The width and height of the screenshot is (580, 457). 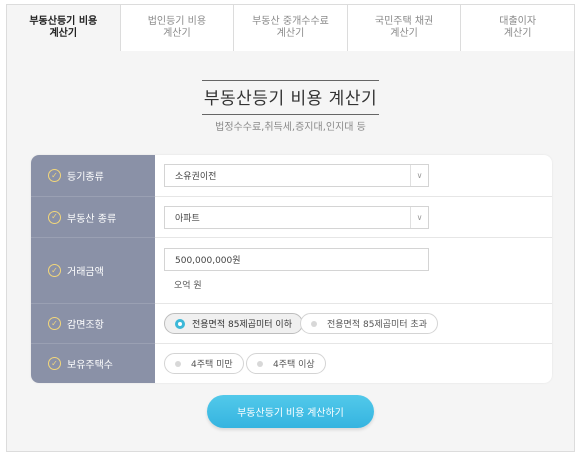 I want to click on radio-area-over-85: 전용면적 85제곱미터 초과, so click(x=369, y=323).